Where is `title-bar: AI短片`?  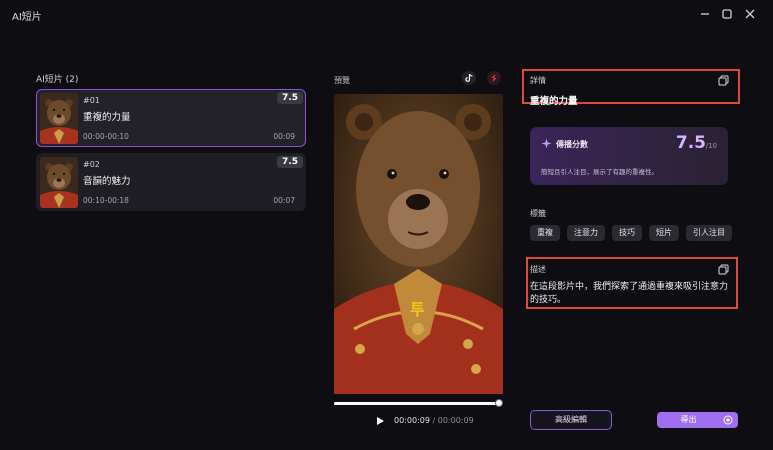
title-bar: AI短片 is located at coordinates (386, 14).